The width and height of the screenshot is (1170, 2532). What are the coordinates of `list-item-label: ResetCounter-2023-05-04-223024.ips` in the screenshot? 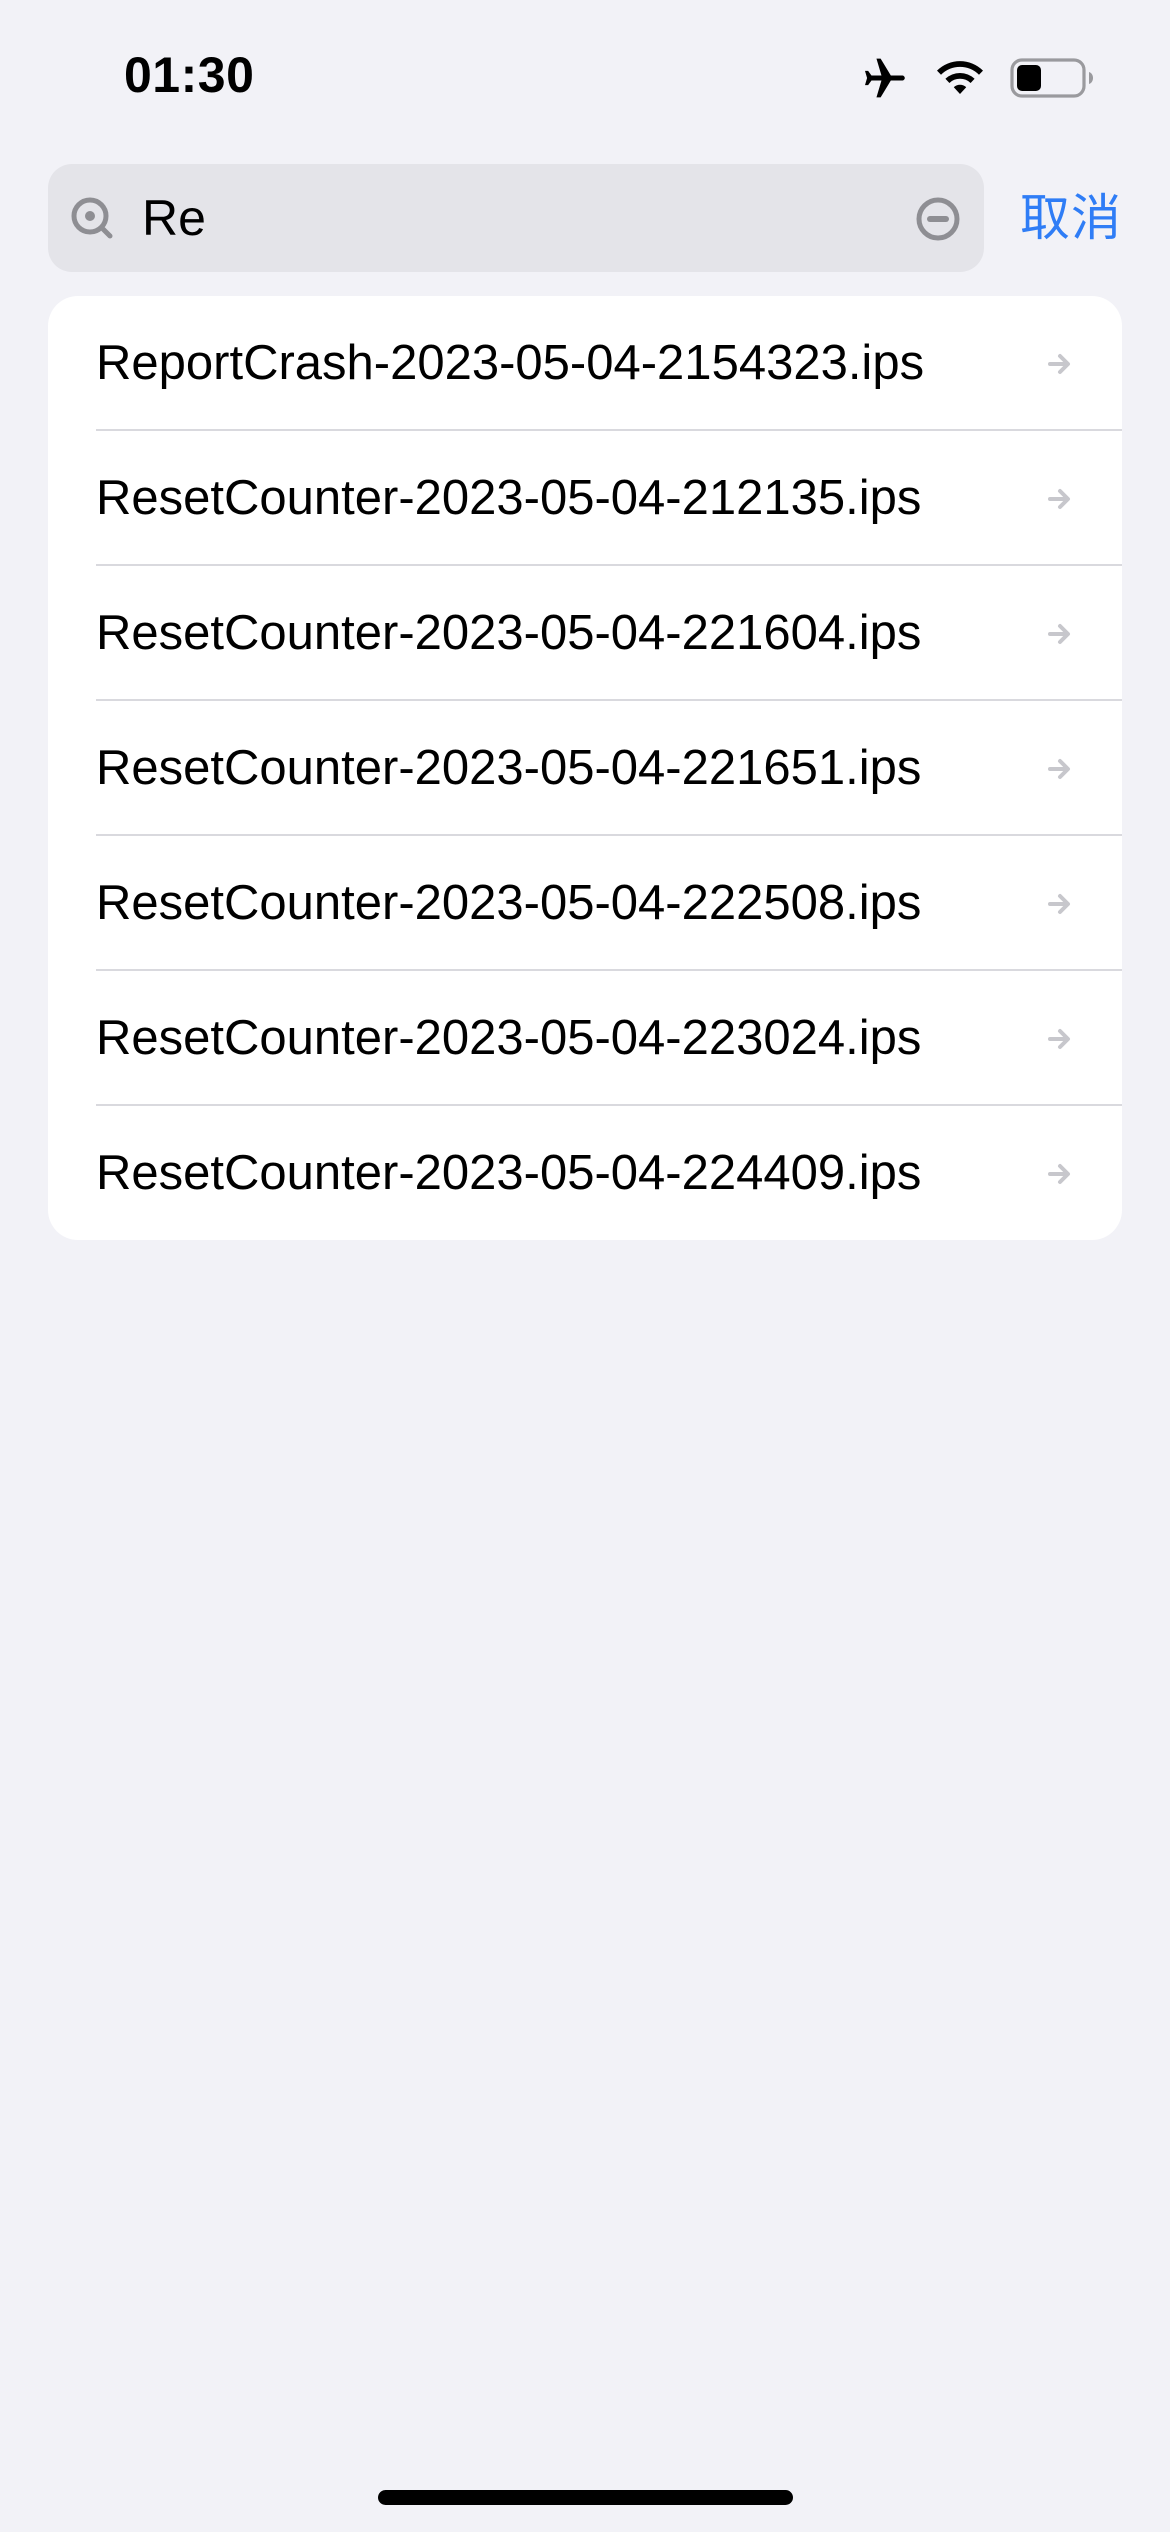 It's located at (509, 1038).